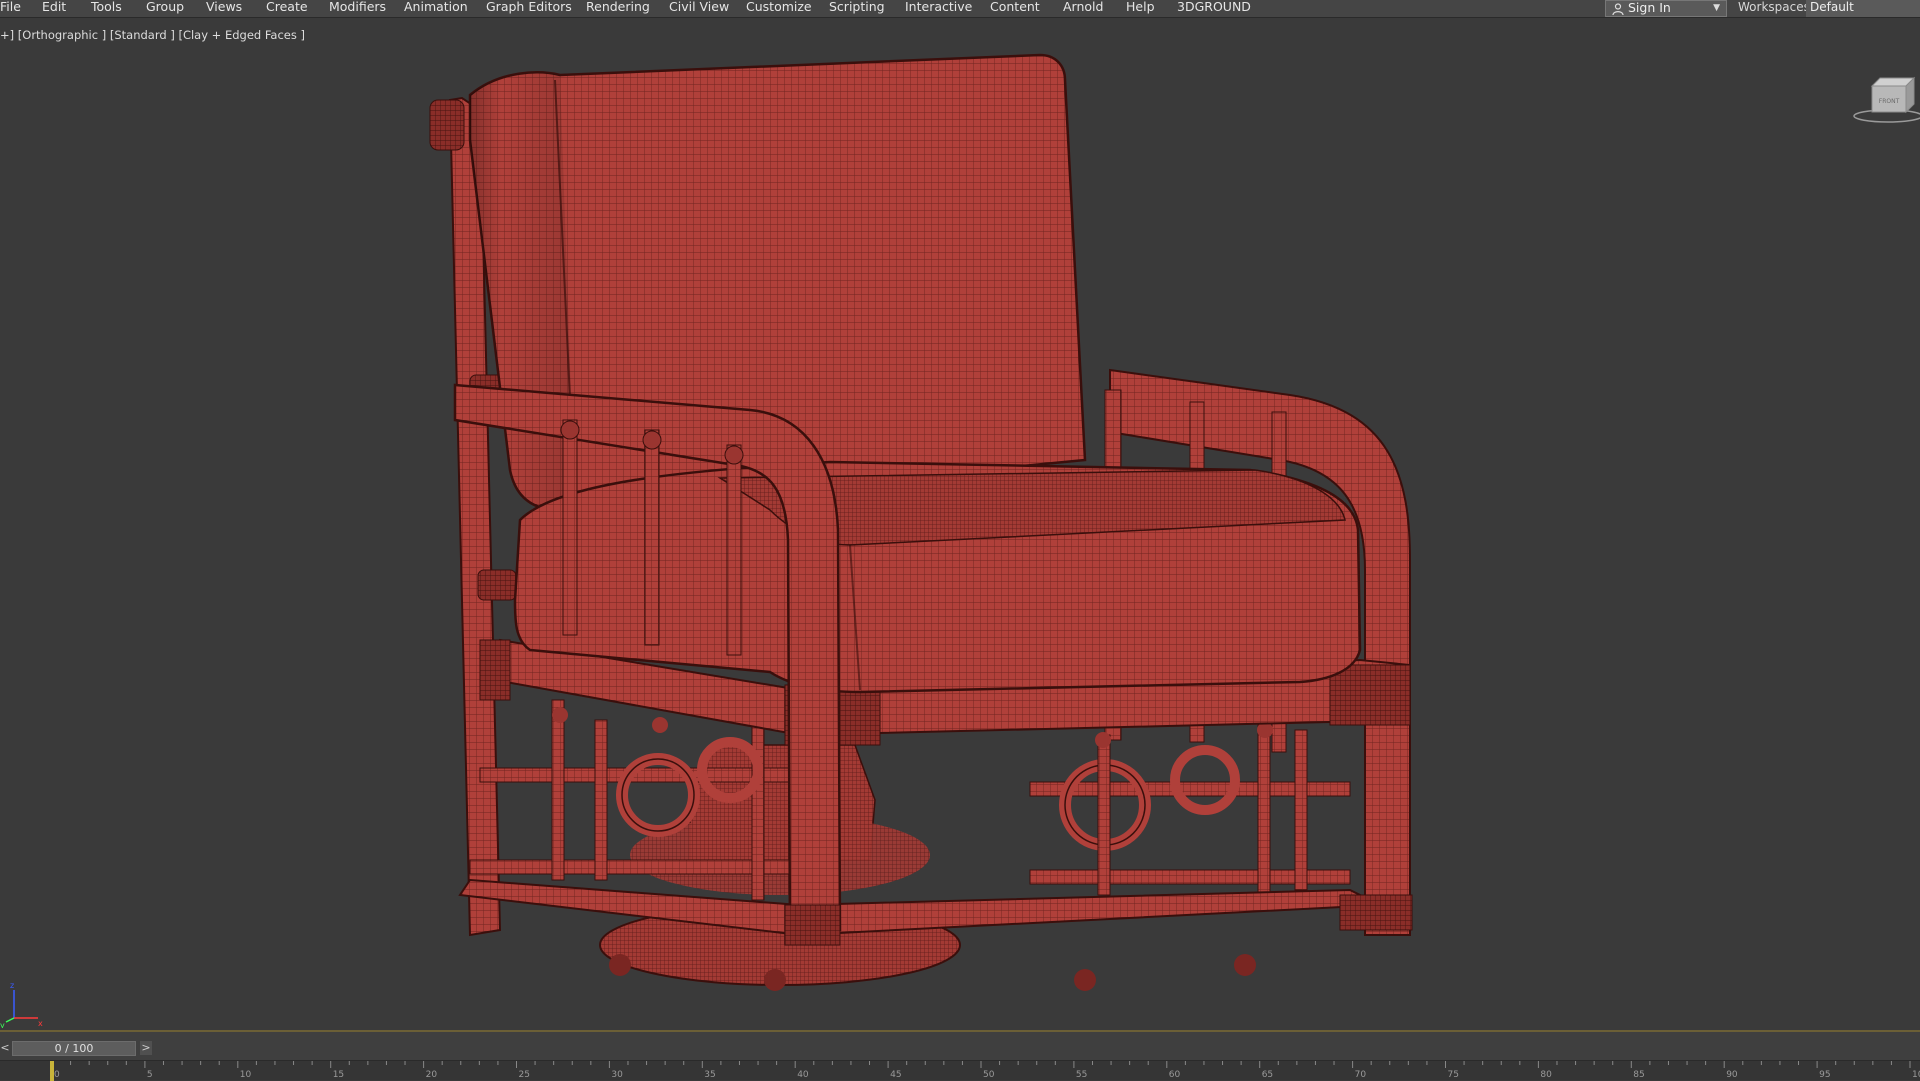 The image size is (1920, 1081). Describe the element at coordinates (146, 1048) in the screenshot. I see `time-next-button: >` at that location.